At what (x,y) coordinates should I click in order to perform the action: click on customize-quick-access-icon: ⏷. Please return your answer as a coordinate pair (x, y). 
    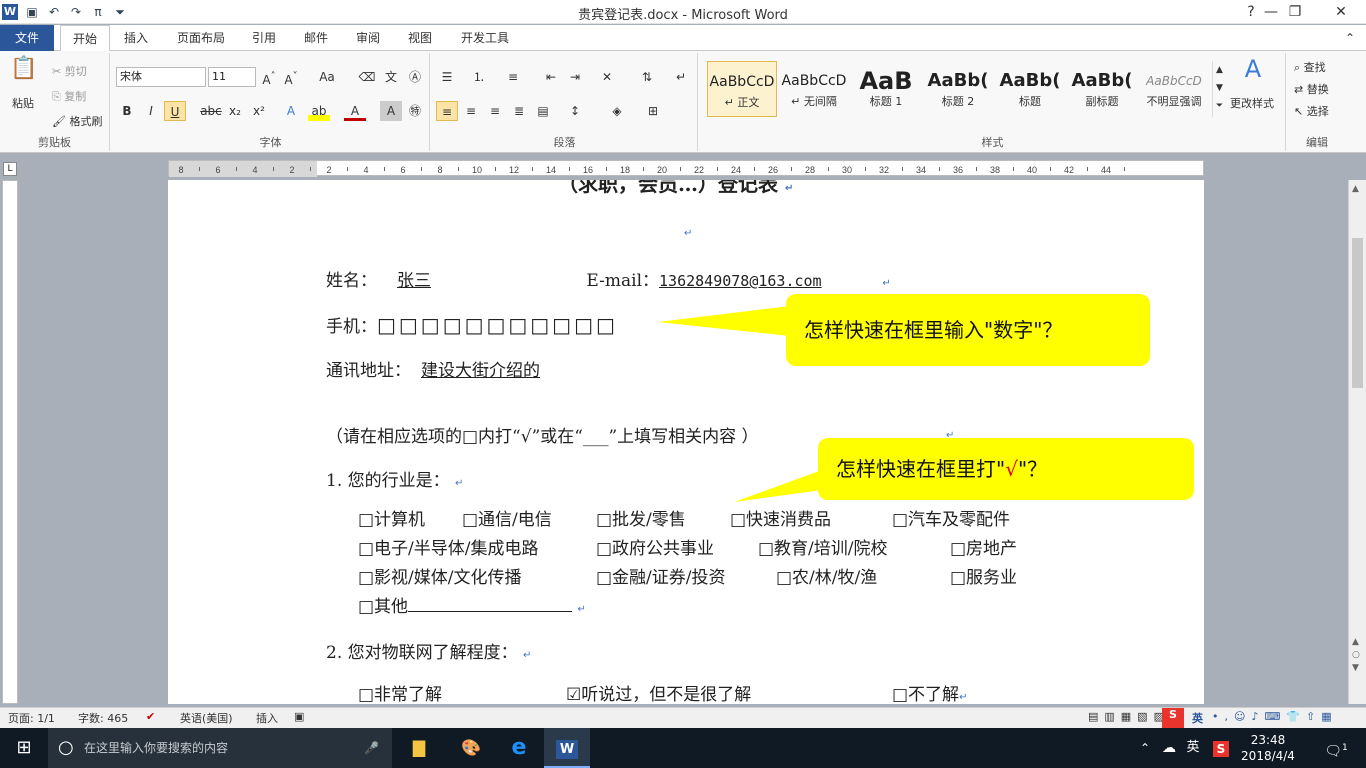
    Looking at the image, I should click on (120, 12).